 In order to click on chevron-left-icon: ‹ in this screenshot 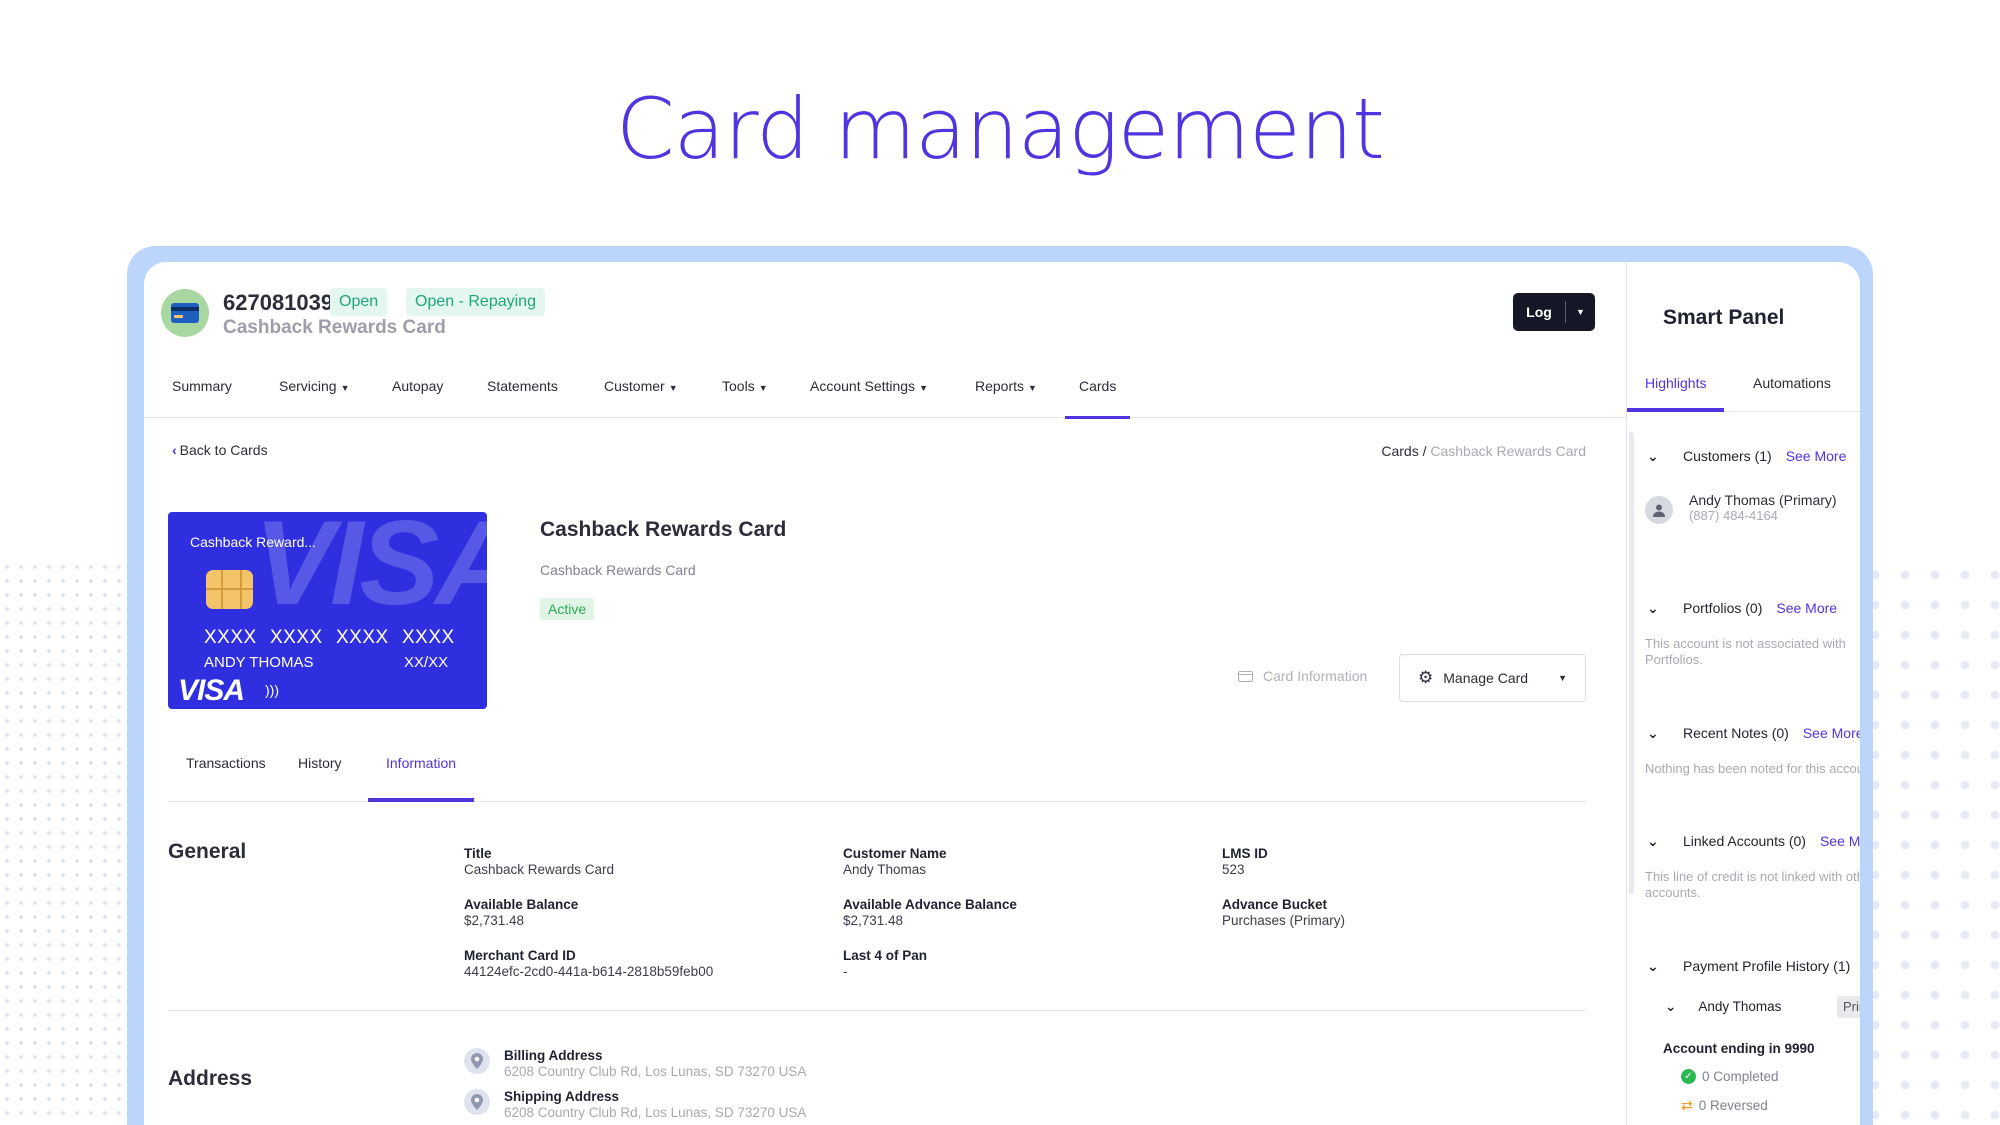, I will do `click(174, 450)`.